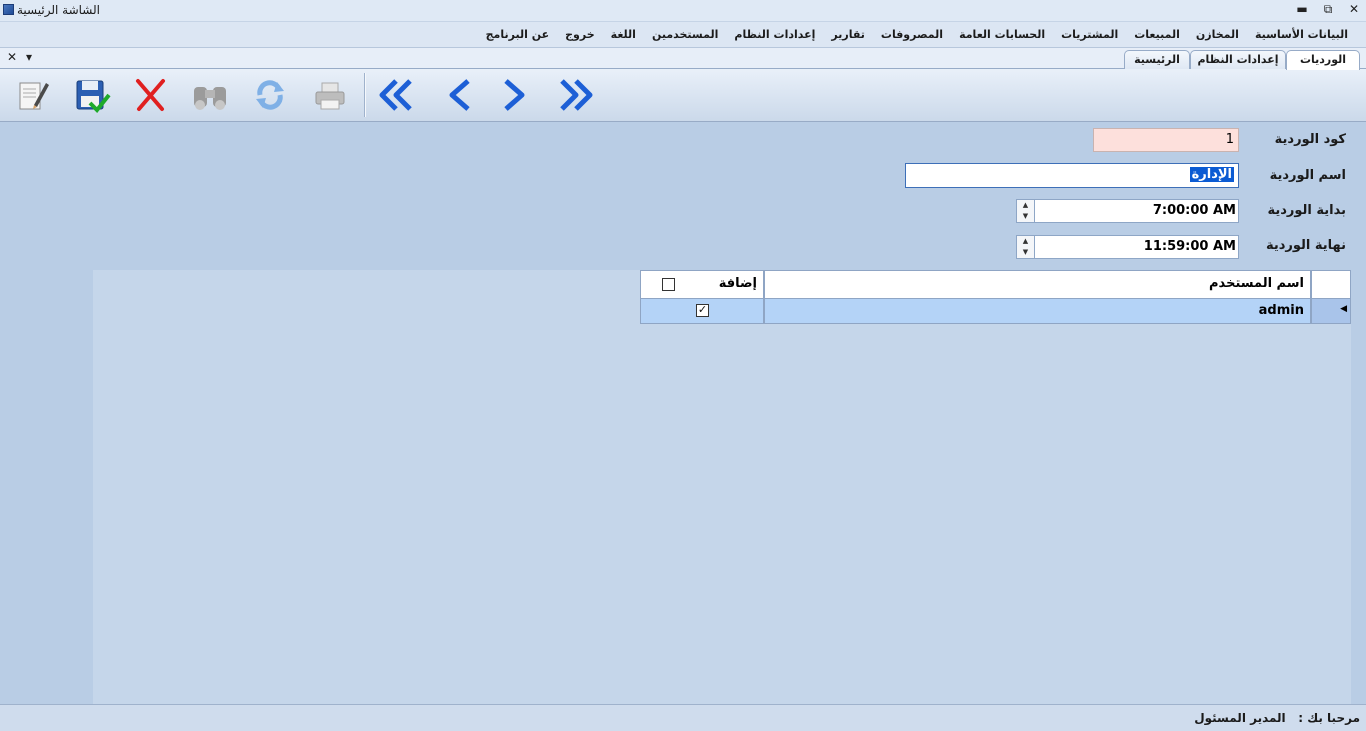  Describe the element at coordinates (270, 95) in the screenshot. I see `refresh-icon` at that location.